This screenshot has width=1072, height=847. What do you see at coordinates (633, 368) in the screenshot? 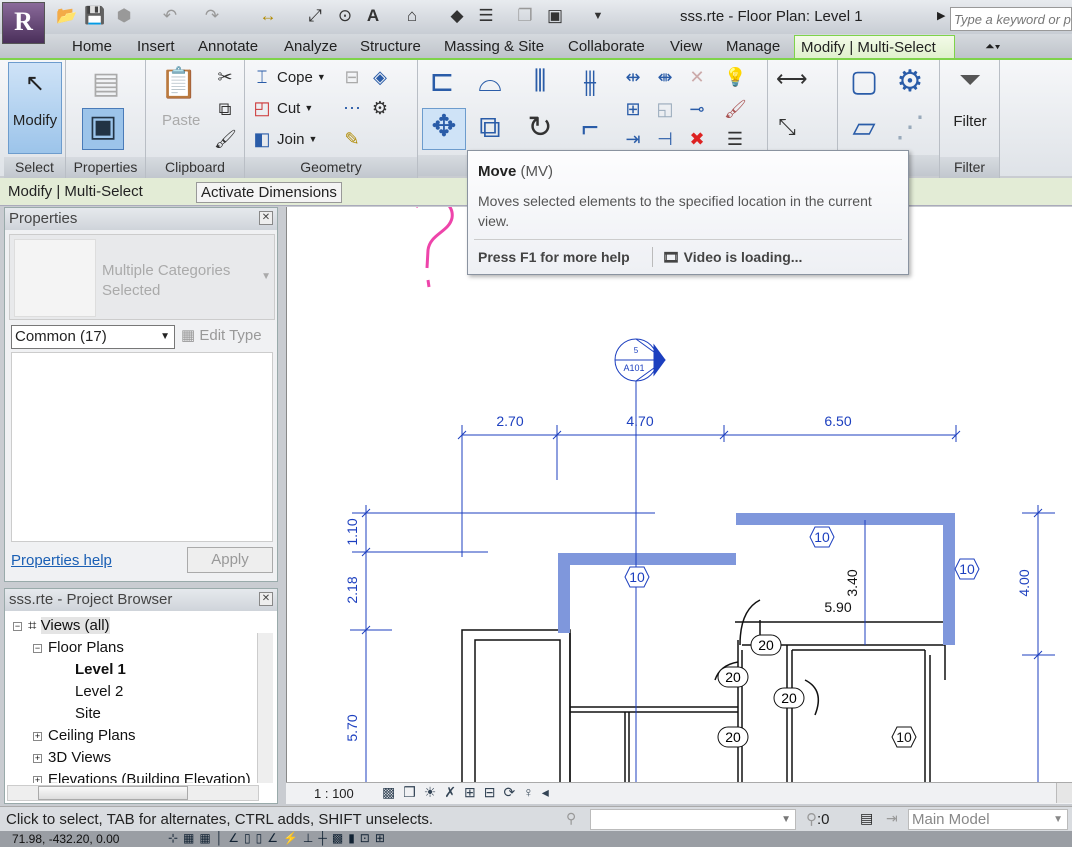
I see `section-sheet: A101` at bounding box center [633, 368].